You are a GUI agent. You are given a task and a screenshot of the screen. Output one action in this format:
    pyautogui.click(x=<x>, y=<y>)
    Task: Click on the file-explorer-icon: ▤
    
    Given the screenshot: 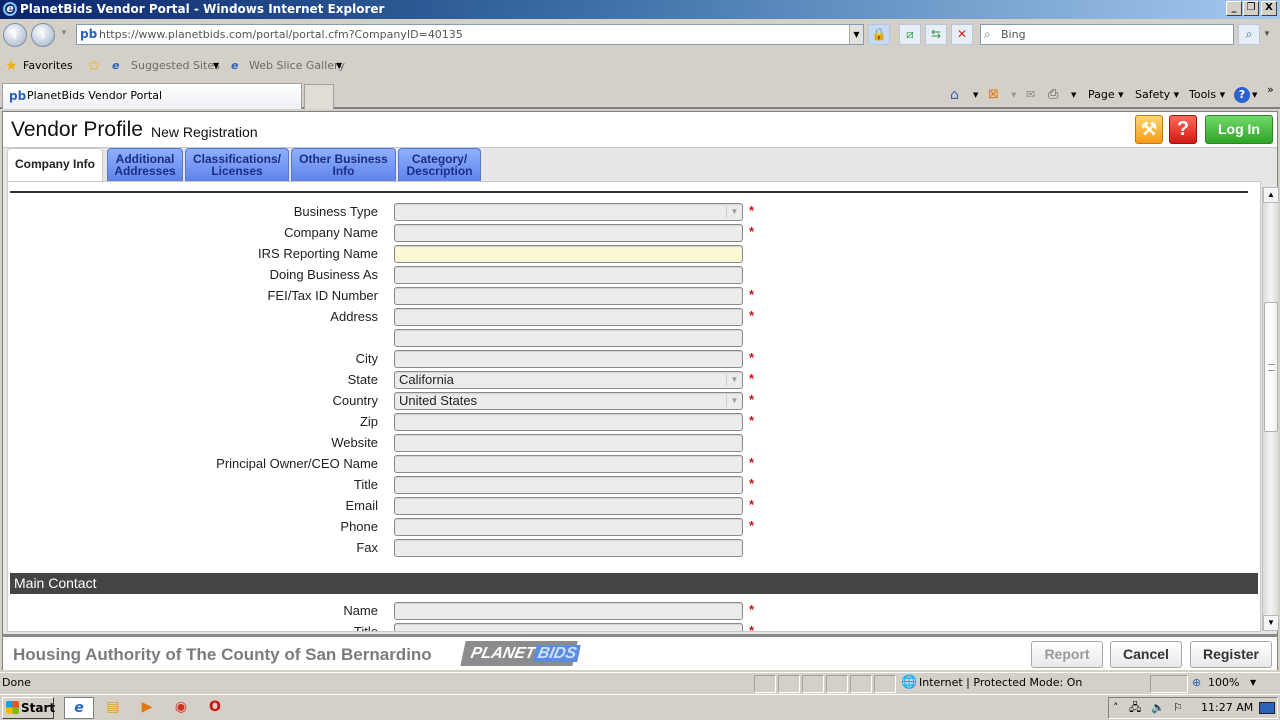 What is the action you would take?
    pyautogui.click(x=113, y=708)
    